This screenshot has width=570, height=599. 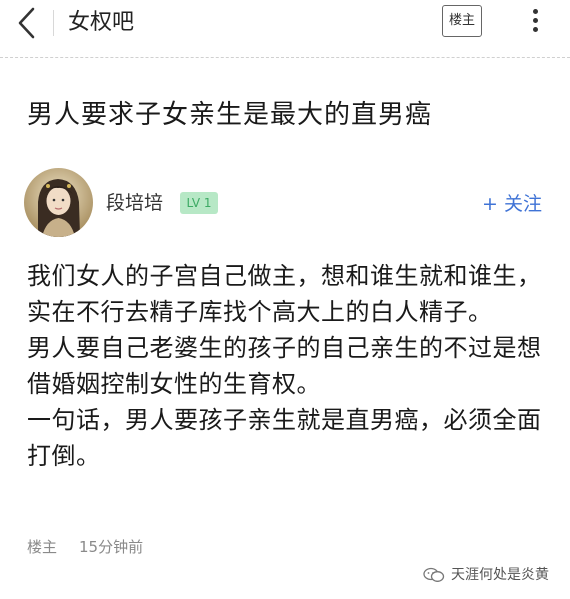 I want to click on username: 段培培, so click(x=134, y=203).